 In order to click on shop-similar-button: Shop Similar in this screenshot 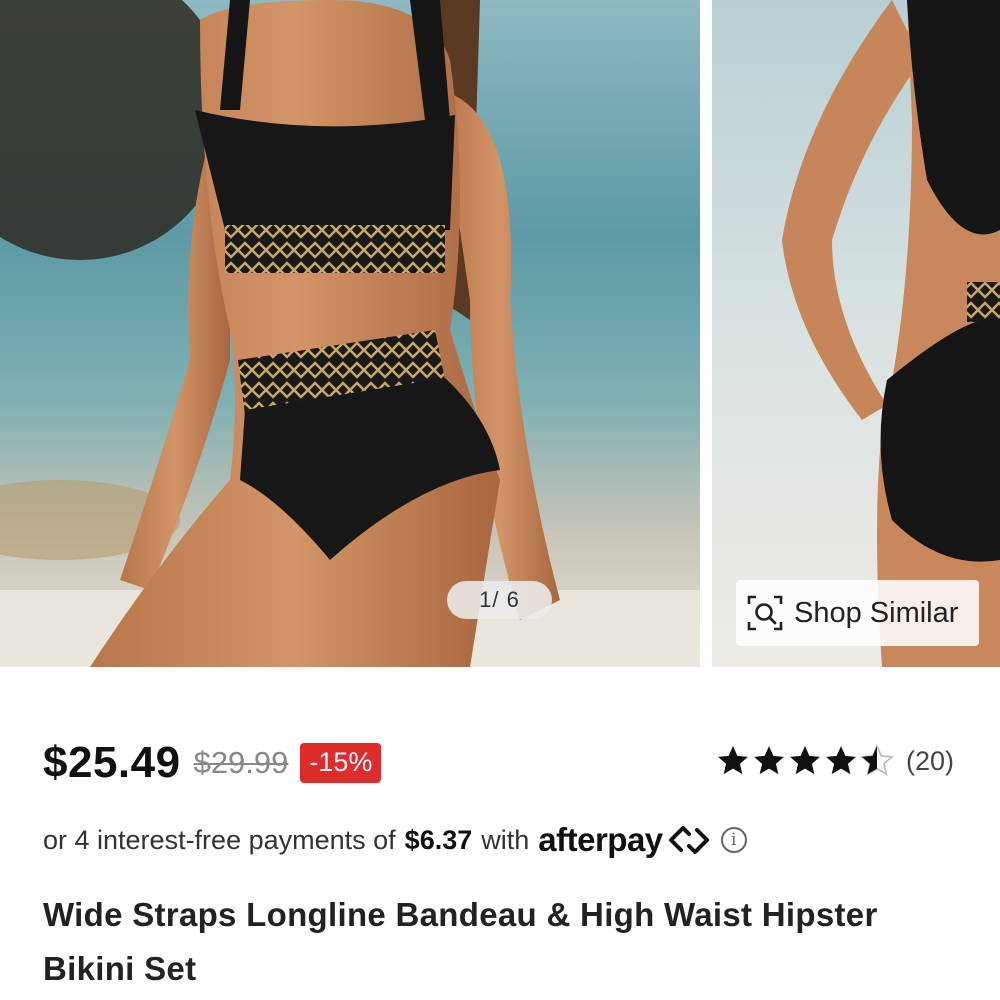, I will do `click(857, 613)`.